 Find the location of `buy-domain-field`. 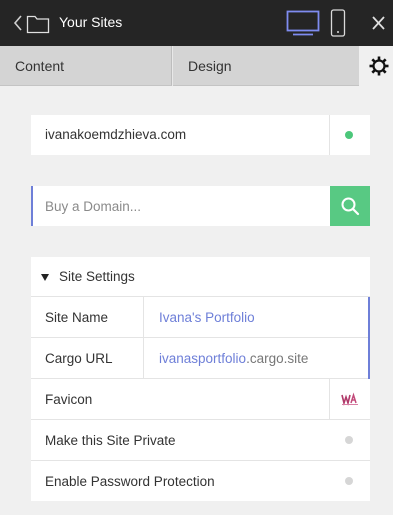

buy-domain-field is located at coordinates (200, 206).